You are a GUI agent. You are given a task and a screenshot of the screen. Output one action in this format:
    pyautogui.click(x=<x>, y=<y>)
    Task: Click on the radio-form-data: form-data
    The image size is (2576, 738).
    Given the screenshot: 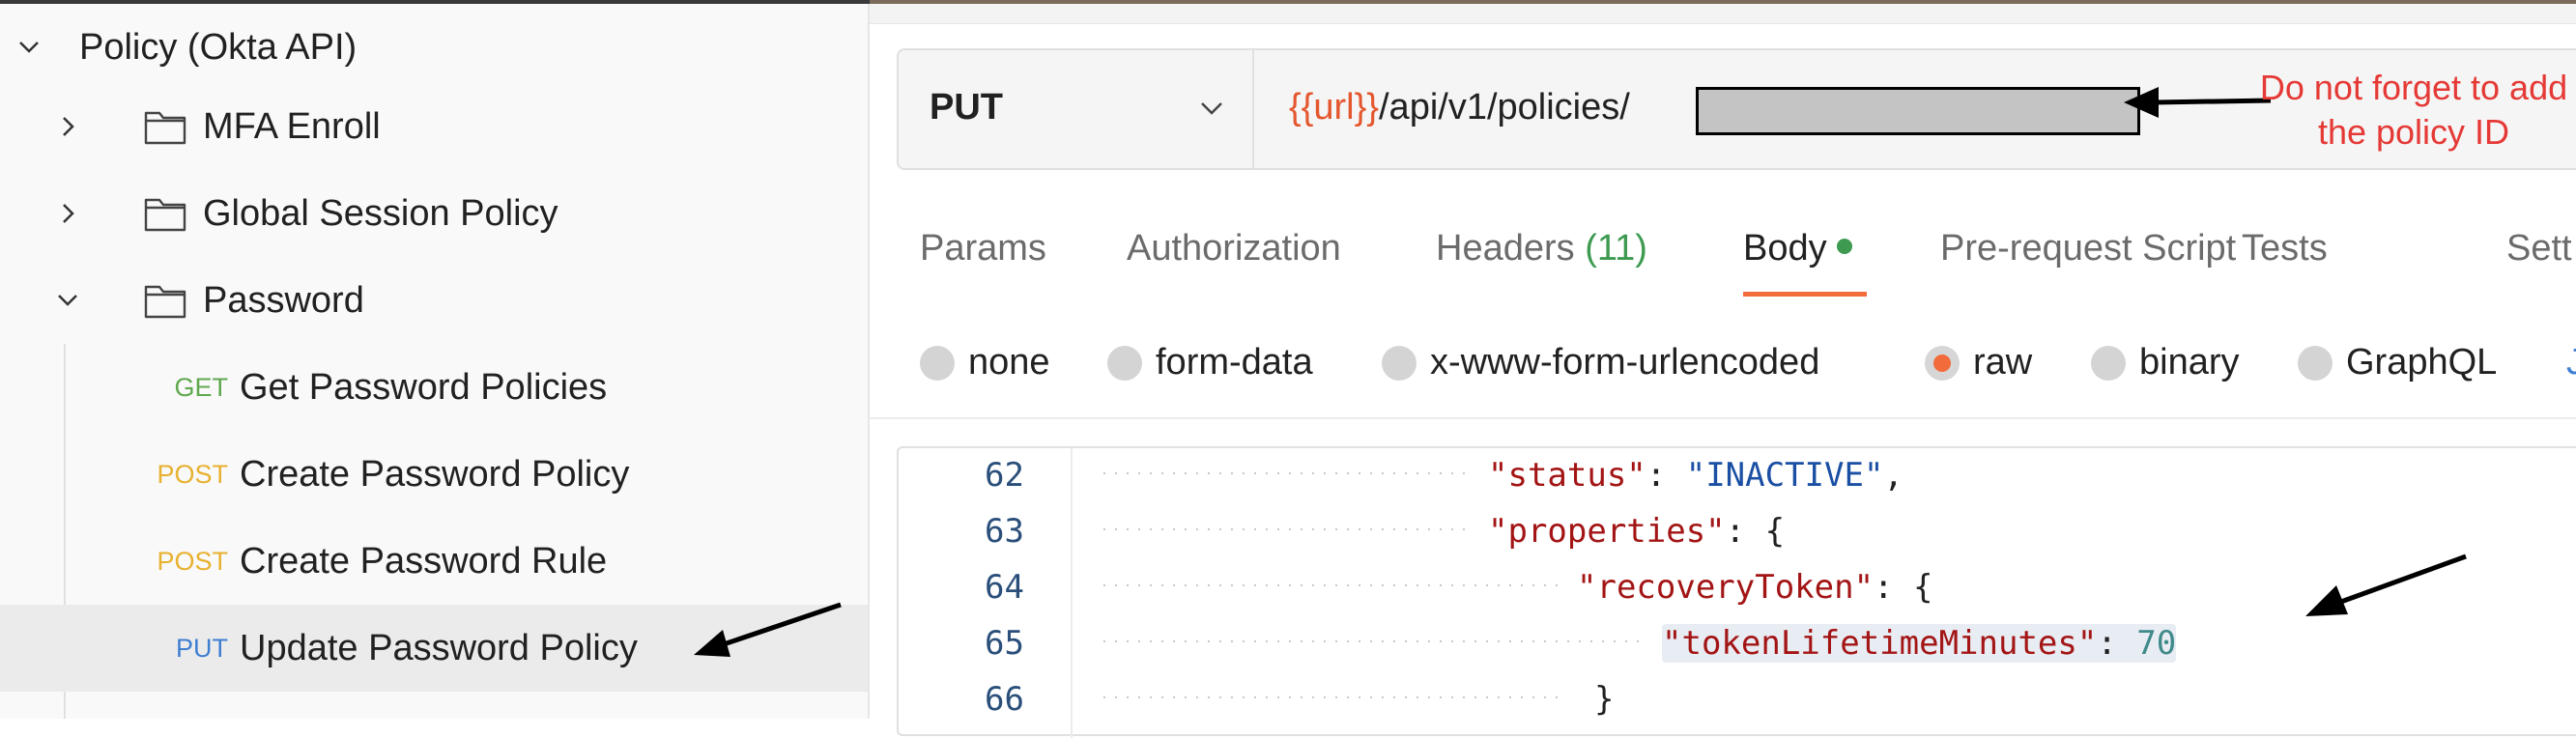 What is the action you would take?
    pyautogui.click(x=1210, y=362)
    